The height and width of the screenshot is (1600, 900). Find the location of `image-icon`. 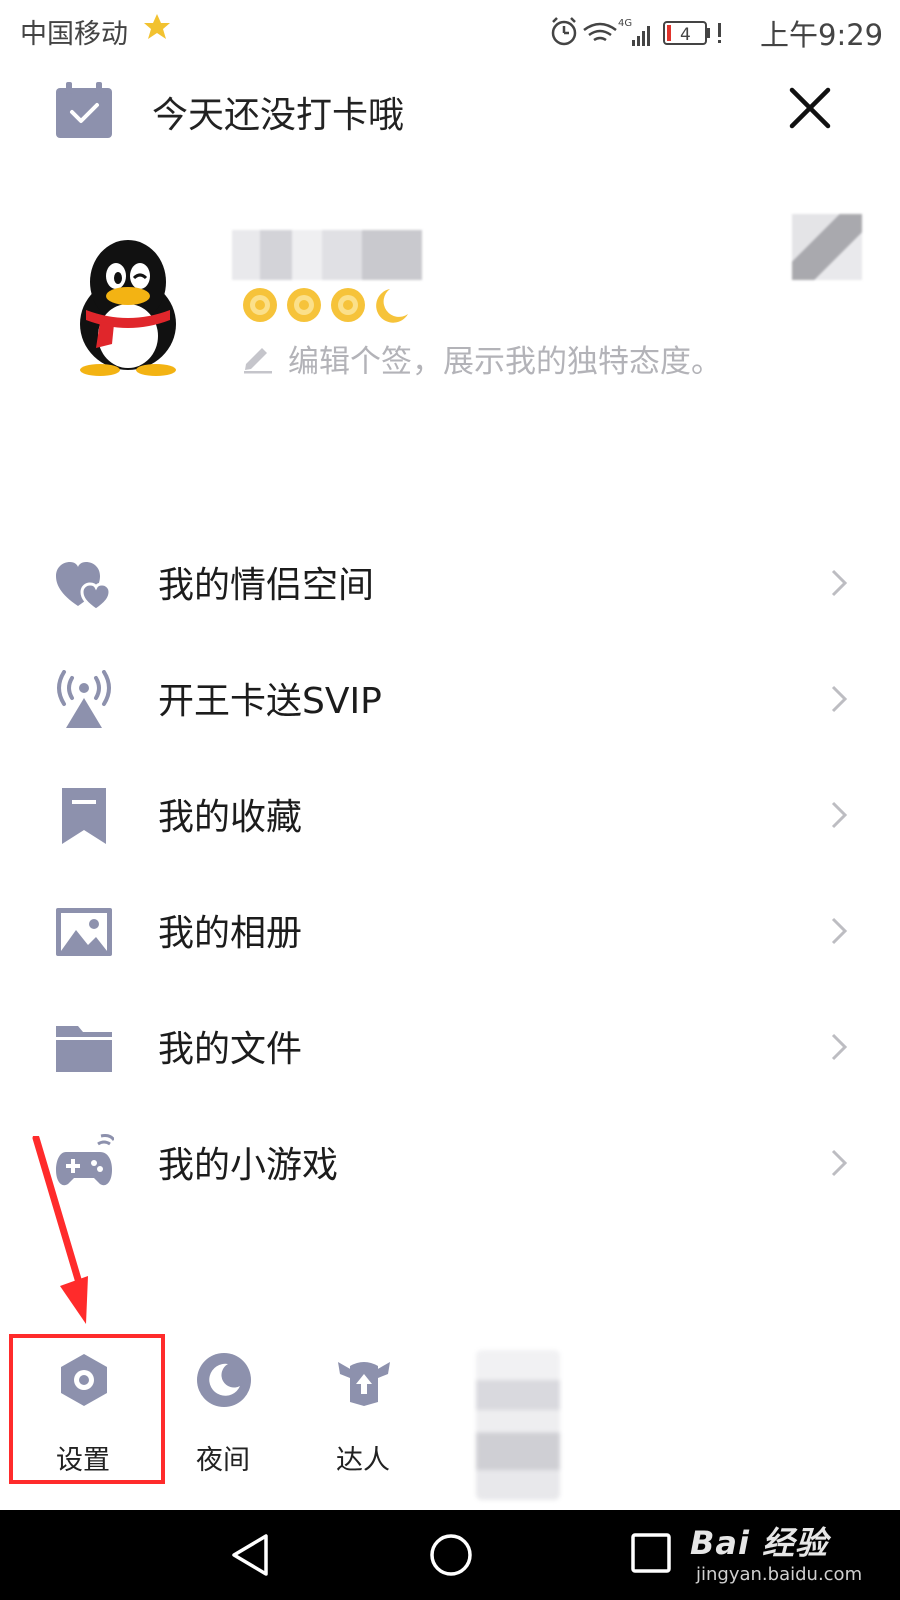

image-icon is located at coordinates (84, 932).